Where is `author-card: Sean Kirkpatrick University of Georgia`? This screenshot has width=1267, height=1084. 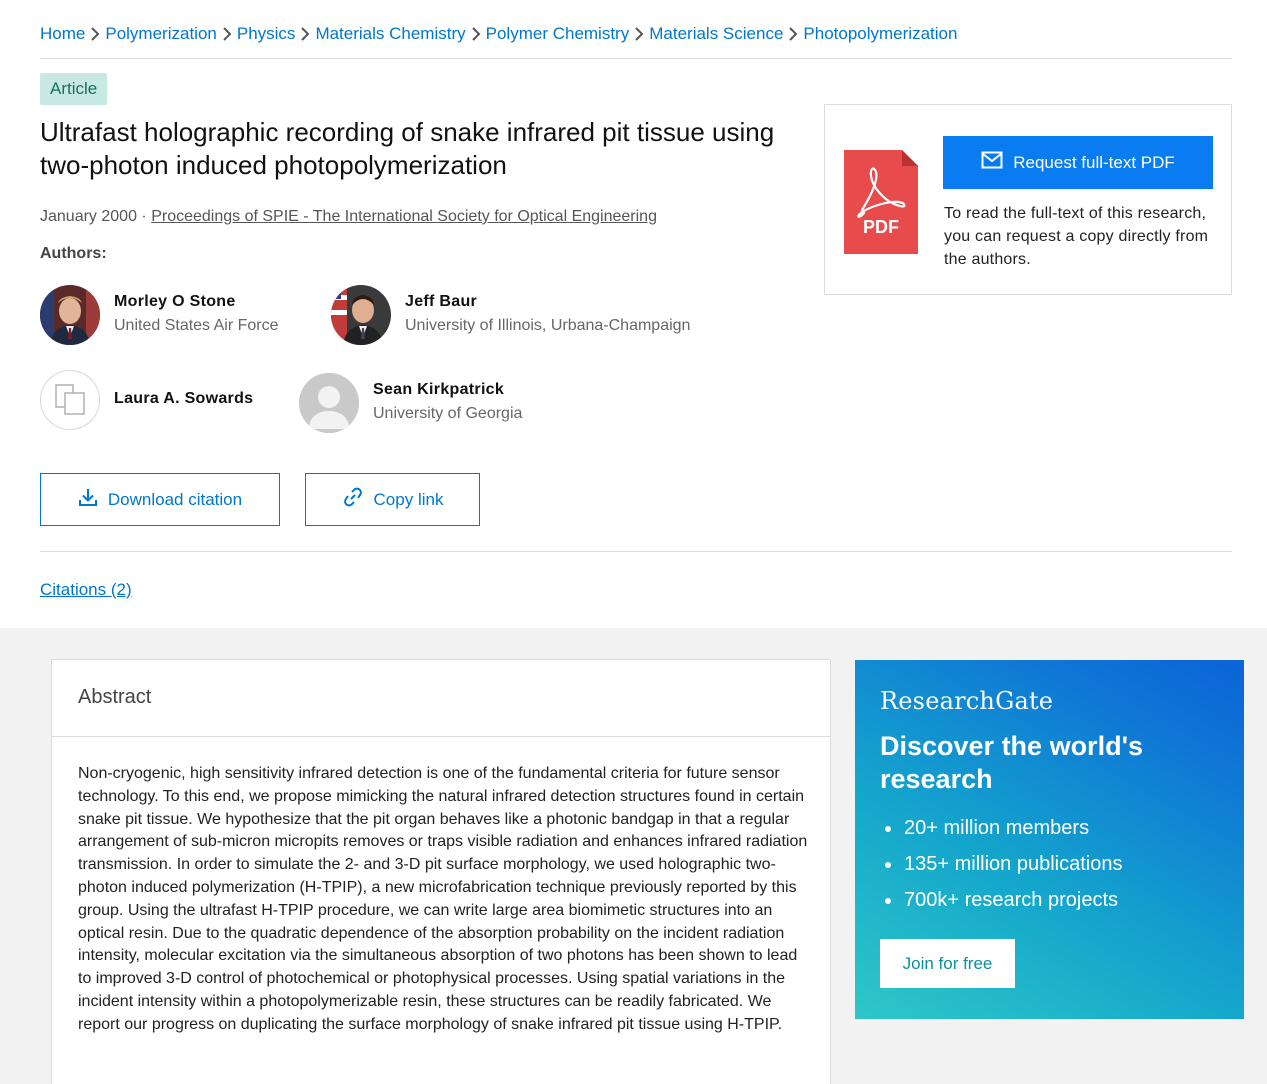 author-card: Sean Kirkpatrick University of Georgia is located at coordinates (449, 403).